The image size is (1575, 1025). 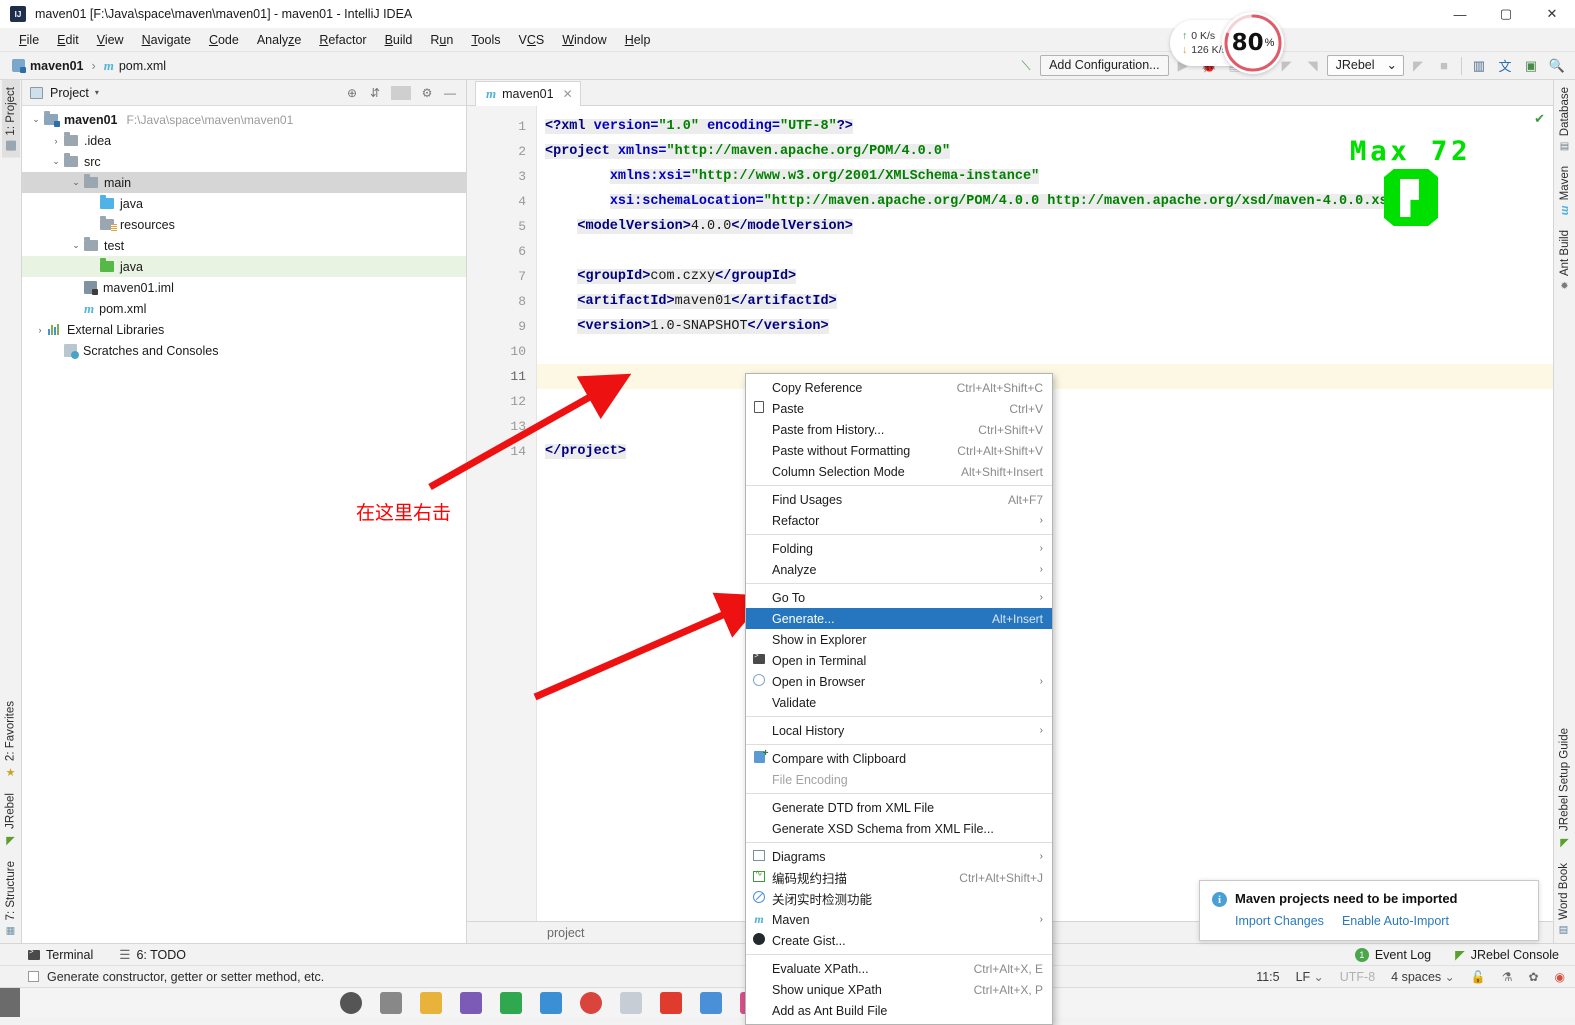 What do you see at coordinates (899, 471) in the screenshot?
I see `menu-item-column-selection-mode: Column Selection Mode Alt+Shift+Insert` at bounding box center [899, 471].